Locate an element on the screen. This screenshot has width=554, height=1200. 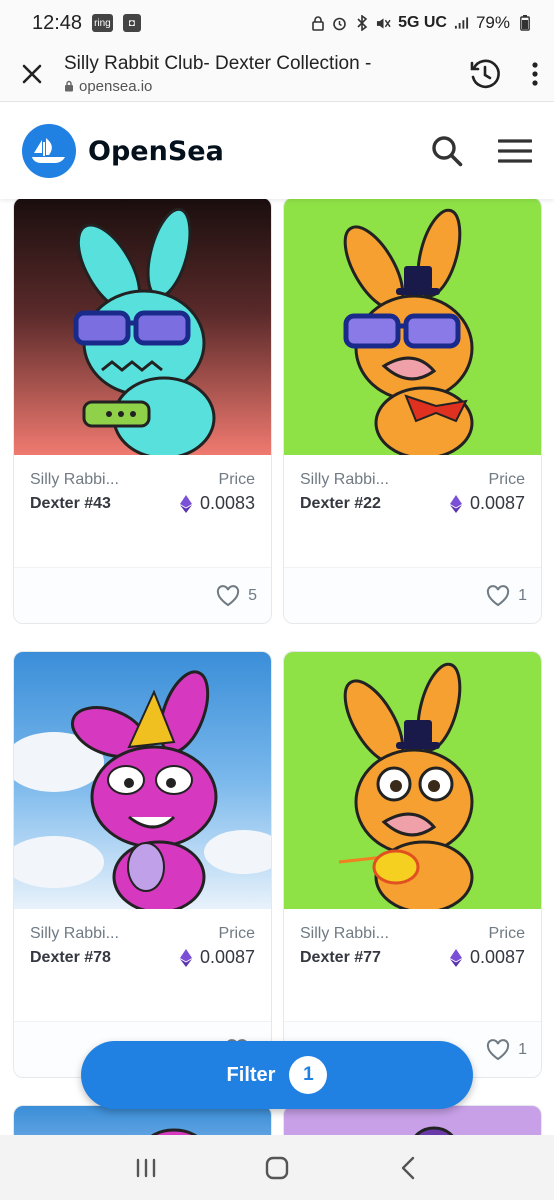
history-icon is located at coordinates (485, 73).